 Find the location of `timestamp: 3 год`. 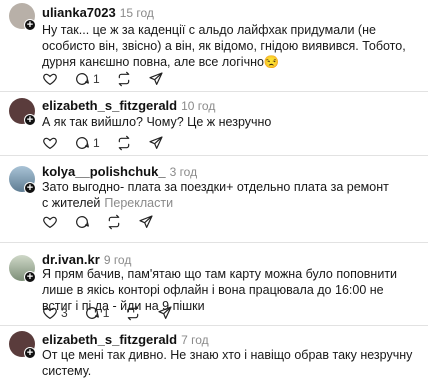

timestamp: 3 год is located at coordinates (183, 172).